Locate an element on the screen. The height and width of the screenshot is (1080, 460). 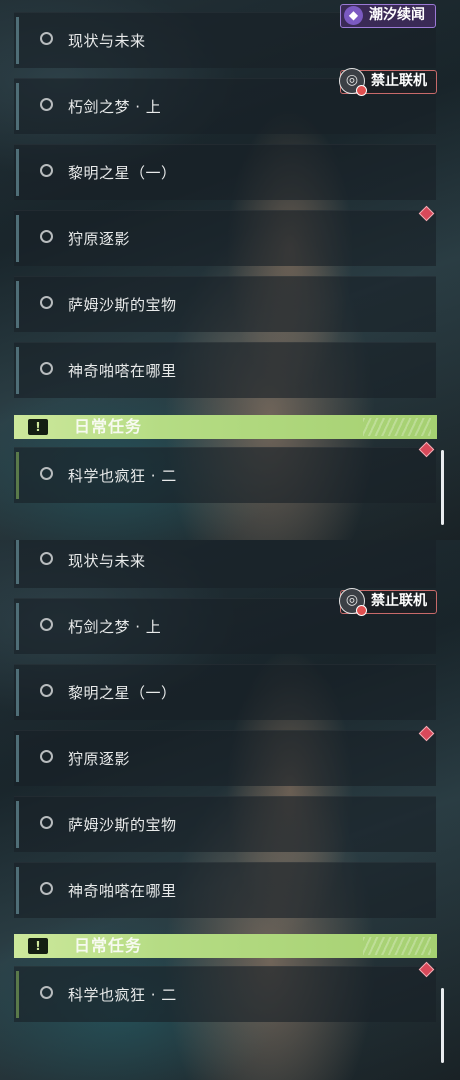
quest-item: 现状与未来 is located at coordinates (225, 564).